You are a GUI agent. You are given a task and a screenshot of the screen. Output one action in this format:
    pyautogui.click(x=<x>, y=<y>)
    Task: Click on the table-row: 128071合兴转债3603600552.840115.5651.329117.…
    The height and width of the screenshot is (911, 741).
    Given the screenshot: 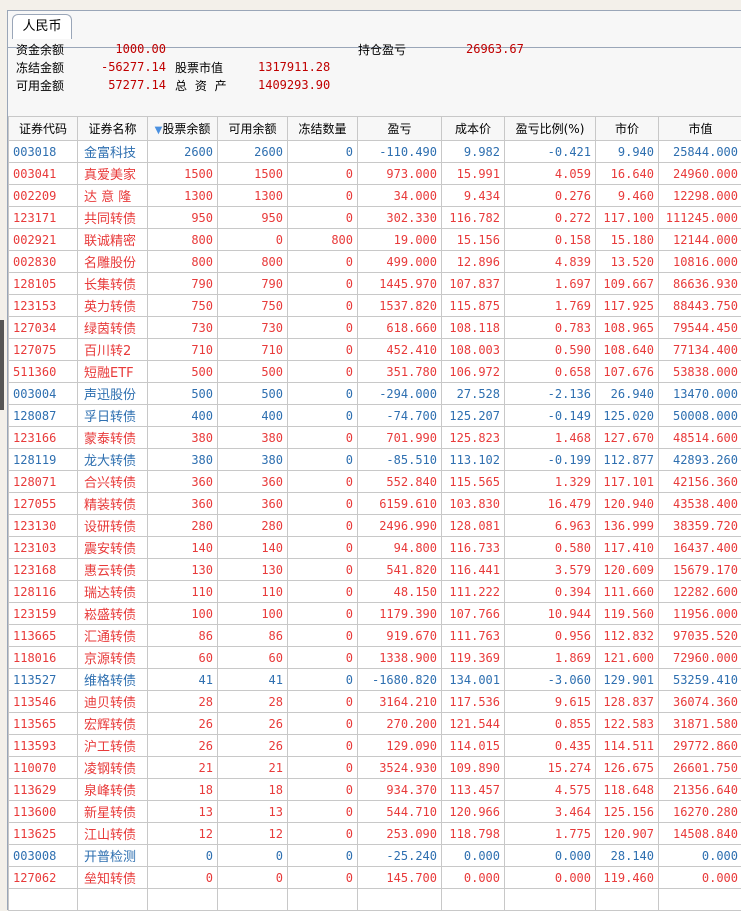 What is the action you would take?
    pyautogui.click(x=375, y=482)
    